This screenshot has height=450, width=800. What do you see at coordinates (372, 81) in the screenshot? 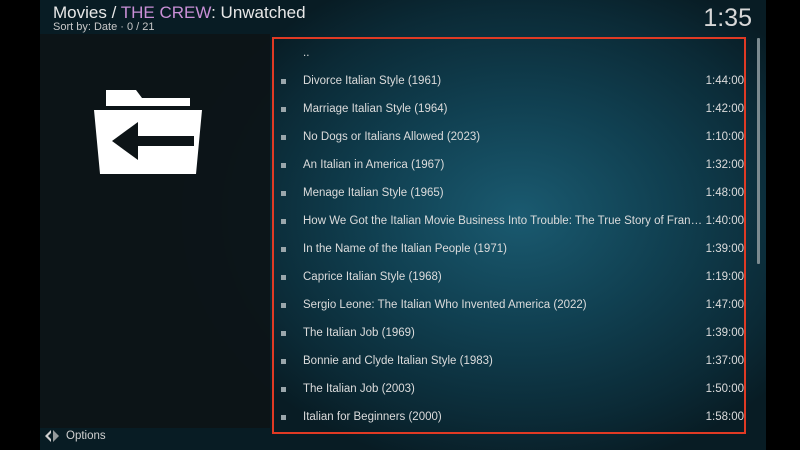
I see `movie-title: Divorce Italian Style (1961)` at bounding box center [372, 81].